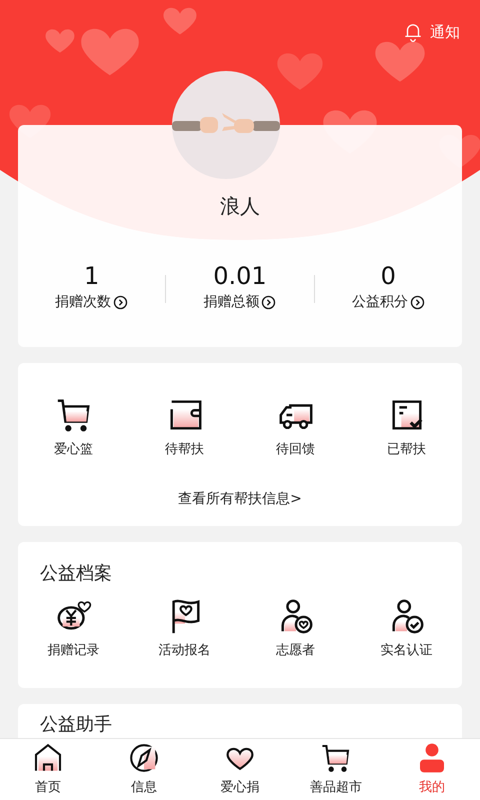  Describe the element at coordinates (73, 628) in the screenshot. I see `shortcut-button: 捐赠记录` at that location.